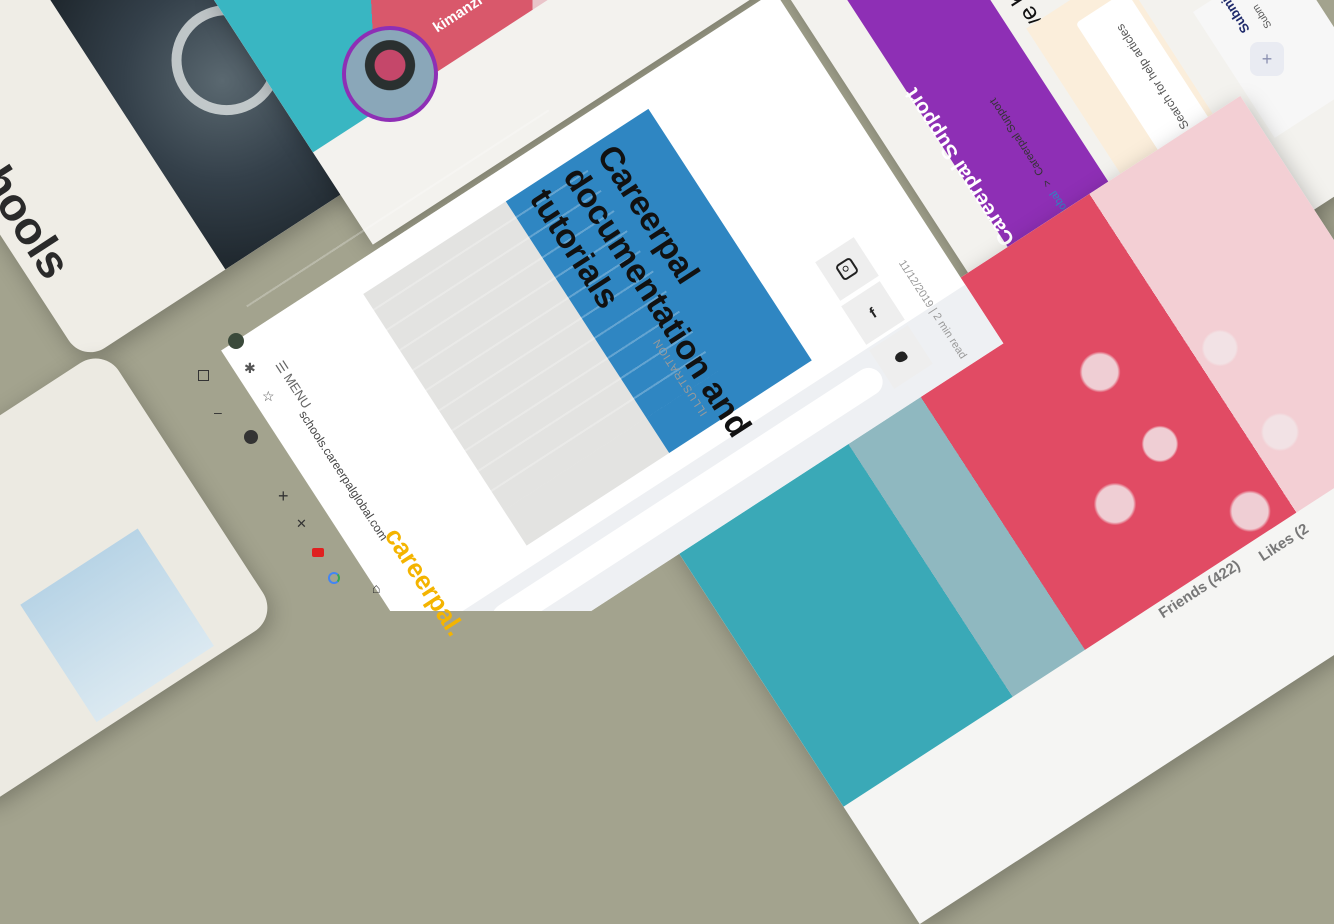 The width and height of the screenshot is (1334, 924). What do you see at coordinates (203, 375) in the screenshot?
I see `window-restore-icon` at bounding box center [203, 375].